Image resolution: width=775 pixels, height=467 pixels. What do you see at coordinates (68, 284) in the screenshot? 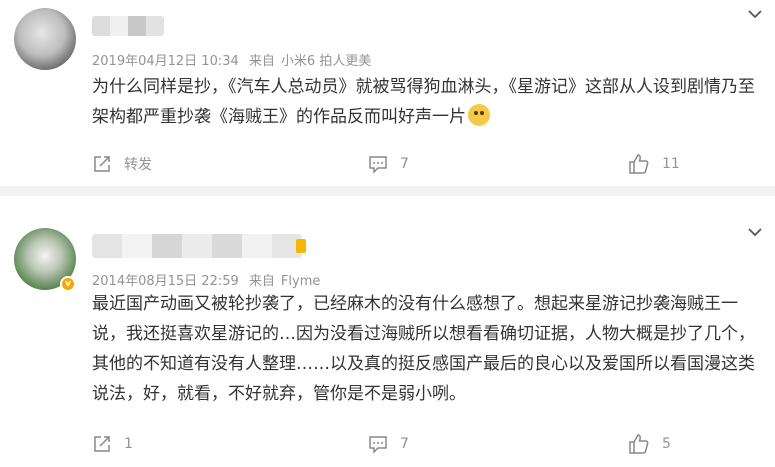
I see `vip-badge-icon: v` at bounding box center [68, 284].